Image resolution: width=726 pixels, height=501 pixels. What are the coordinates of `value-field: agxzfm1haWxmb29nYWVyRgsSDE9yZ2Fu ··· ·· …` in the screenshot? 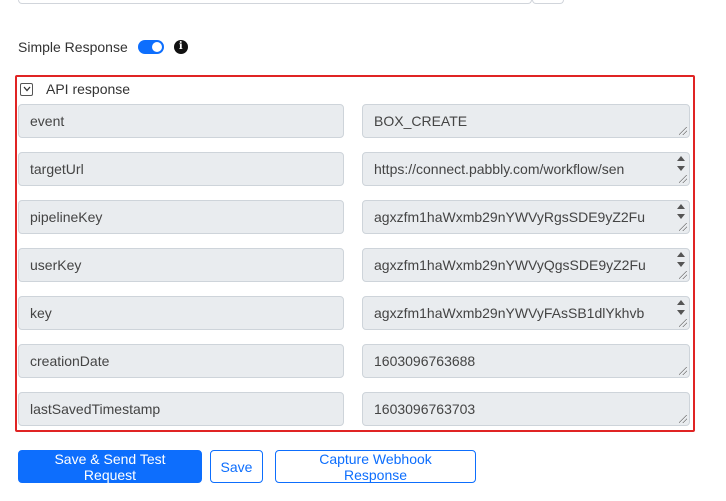 It's located at (526, 217).